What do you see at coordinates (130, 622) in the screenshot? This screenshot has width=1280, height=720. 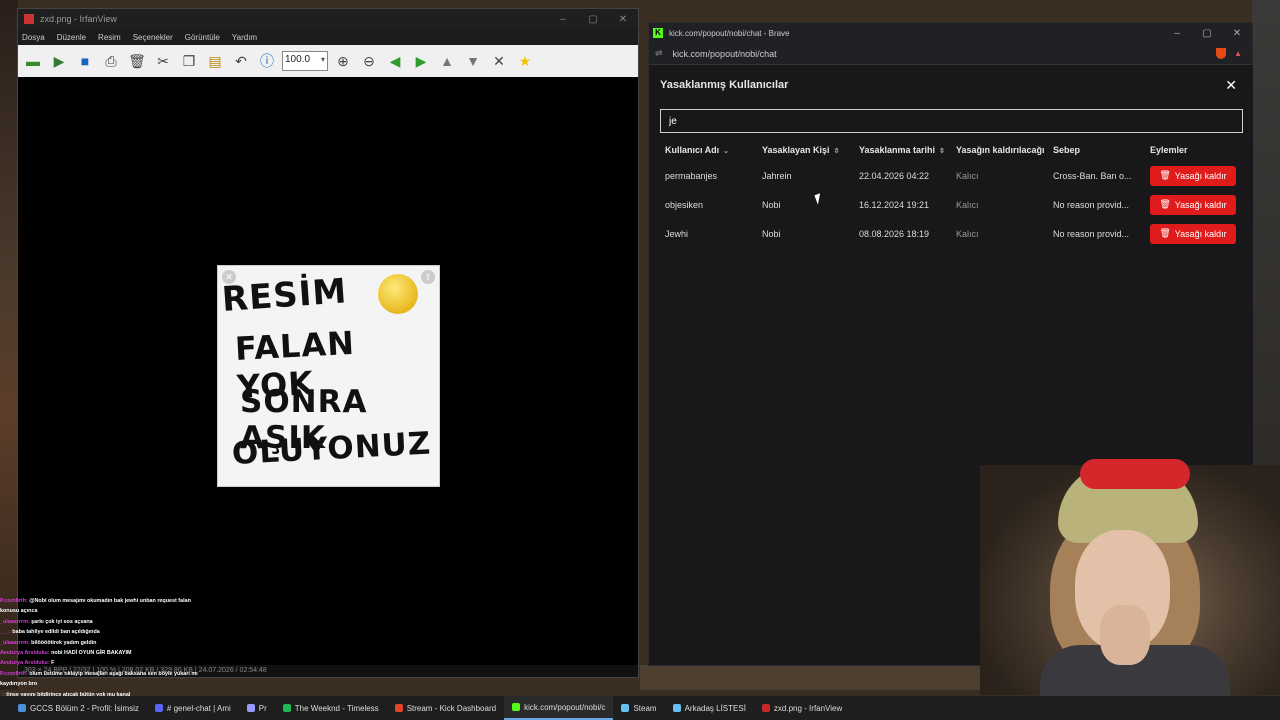 I see `chat-message: _ulaaarrrm: şarkı çok iyi sos açsana` at bounding box center [130, 622].